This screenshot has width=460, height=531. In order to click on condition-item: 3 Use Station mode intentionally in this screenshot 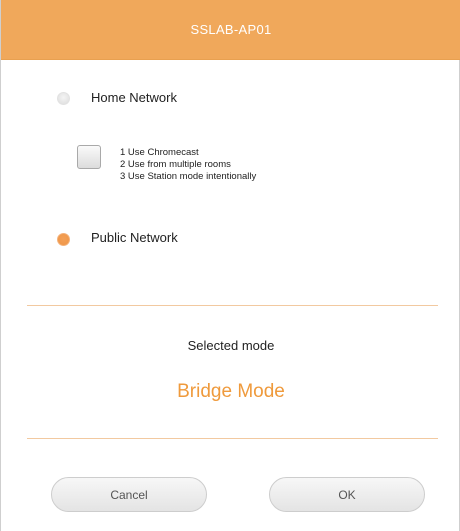, I will do `click(188, 176)`.